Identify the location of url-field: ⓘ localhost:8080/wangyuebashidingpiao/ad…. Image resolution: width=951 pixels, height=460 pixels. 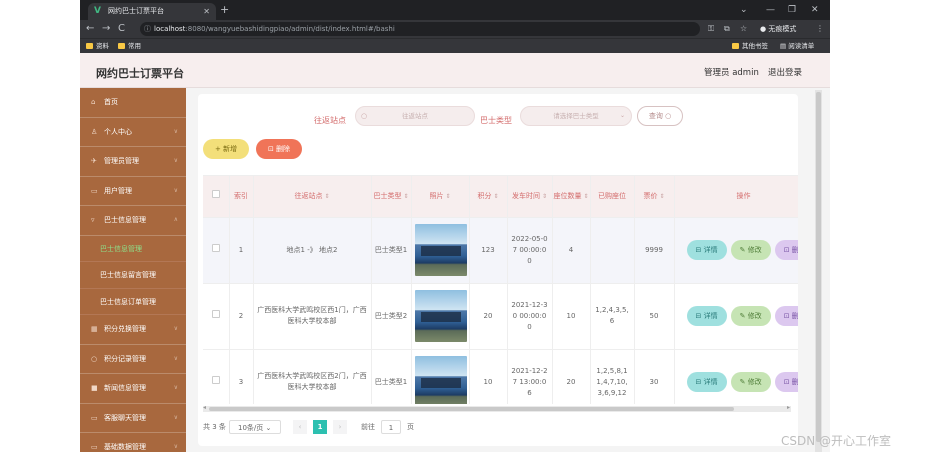
(420, 29).